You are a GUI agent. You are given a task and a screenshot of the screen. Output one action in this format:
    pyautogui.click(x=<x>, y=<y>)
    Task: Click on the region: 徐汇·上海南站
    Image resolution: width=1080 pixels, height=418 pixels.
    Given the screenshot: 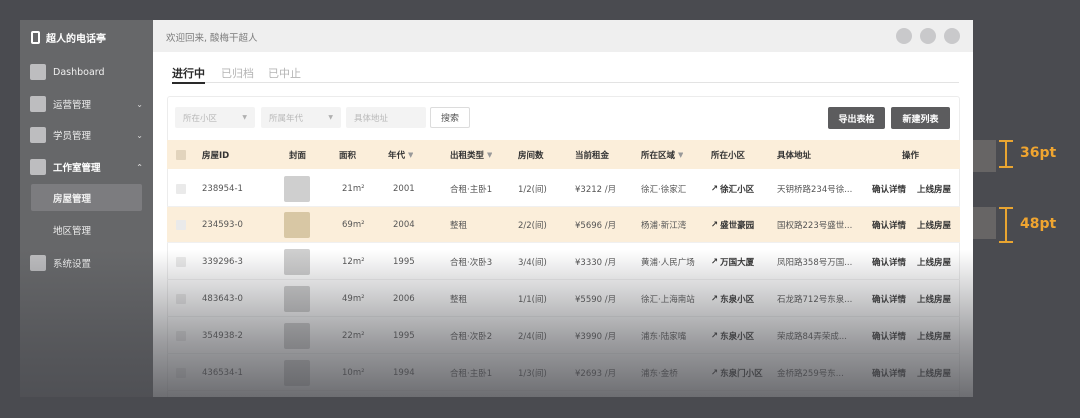 What is the action you would take?
    pyautogui.click(x=668, y=299)
    